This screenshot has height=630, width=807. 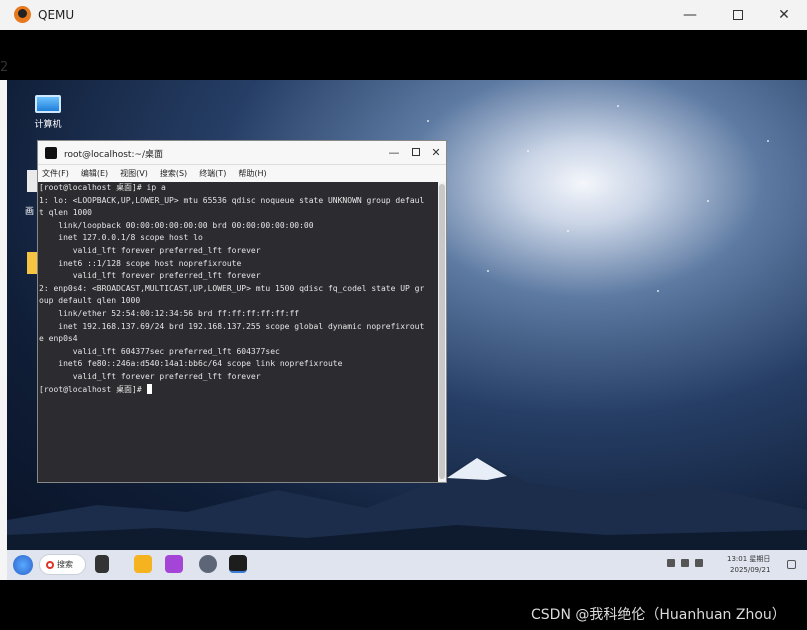 I want to click on taskbar-search: 搜索, so click(x=62, y=564).